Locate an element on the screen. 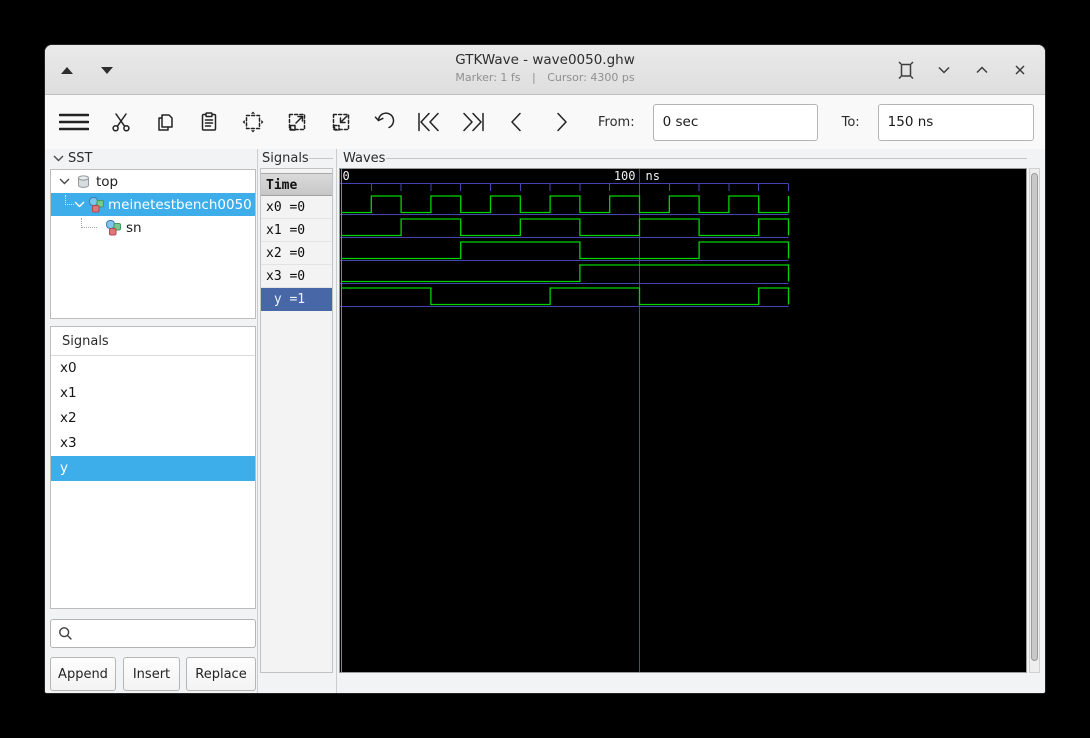 This screenshot has height=738, width=1090. replace-button: Replace is located at coordinates (221, 674).